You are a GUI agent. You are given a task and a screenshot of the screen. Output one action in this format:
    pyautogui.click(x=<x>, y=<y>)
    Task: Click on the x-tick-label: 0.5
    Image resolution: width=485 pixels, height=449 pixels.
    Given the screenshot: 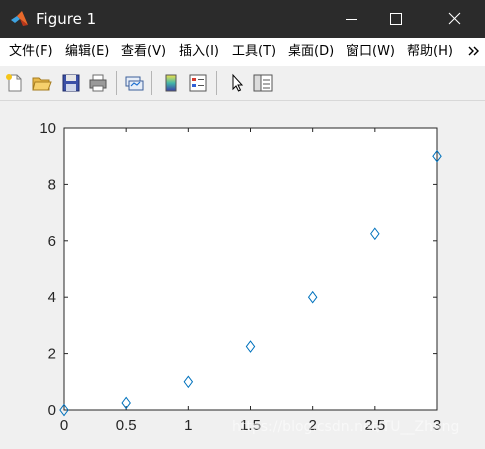 What is the action you would take?
    pyautogui.click(x=126, y=425)
    